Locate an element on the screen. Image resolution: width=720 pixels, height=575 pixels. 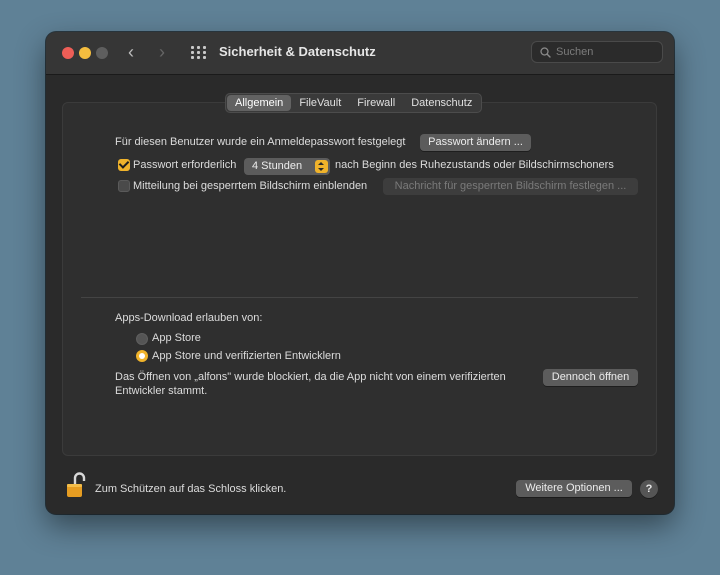
radio-app-store is located at coordinates (142, 339).